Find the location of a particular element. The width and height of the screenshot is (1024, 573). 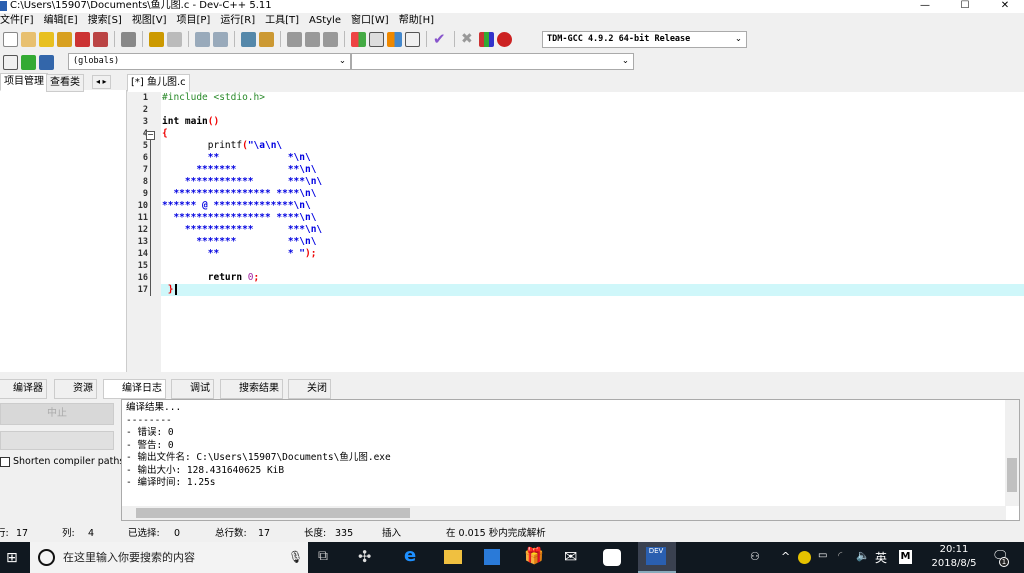

new-project-icon is located at coordinates (10, 62).